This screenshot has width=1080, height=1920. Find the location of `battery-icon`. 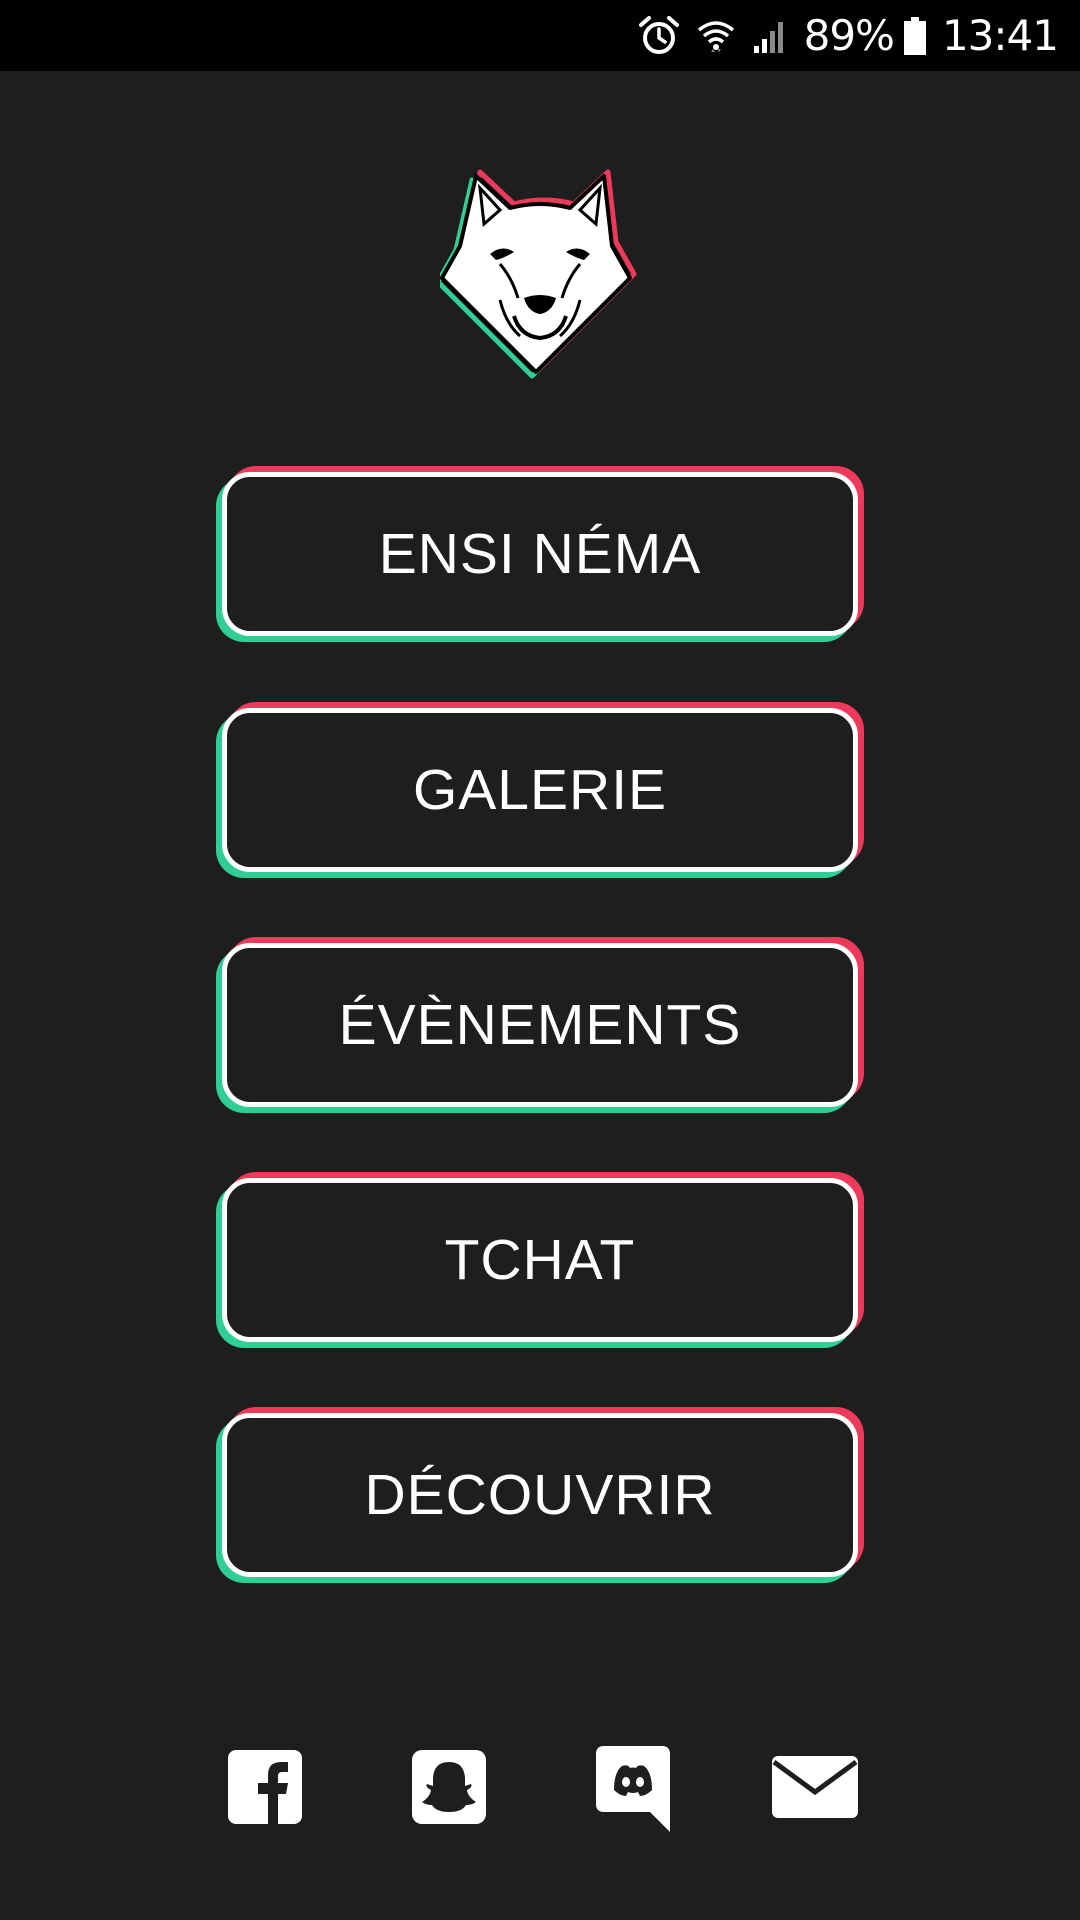

battery-icon is located at coordinates (914, 35).